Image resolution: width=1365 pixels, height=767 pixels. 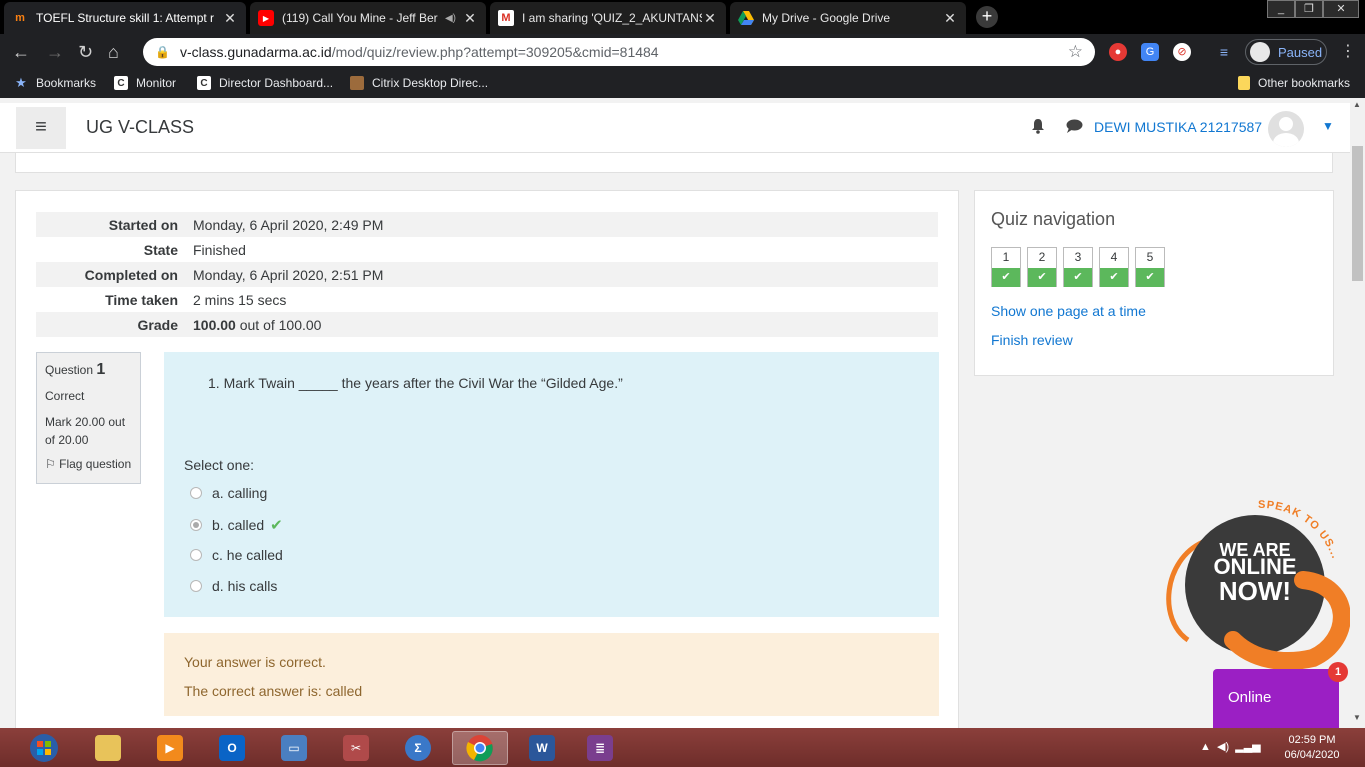 I want to click on bookmark-other: Other bookmarks, so click(x=1294, y=83).